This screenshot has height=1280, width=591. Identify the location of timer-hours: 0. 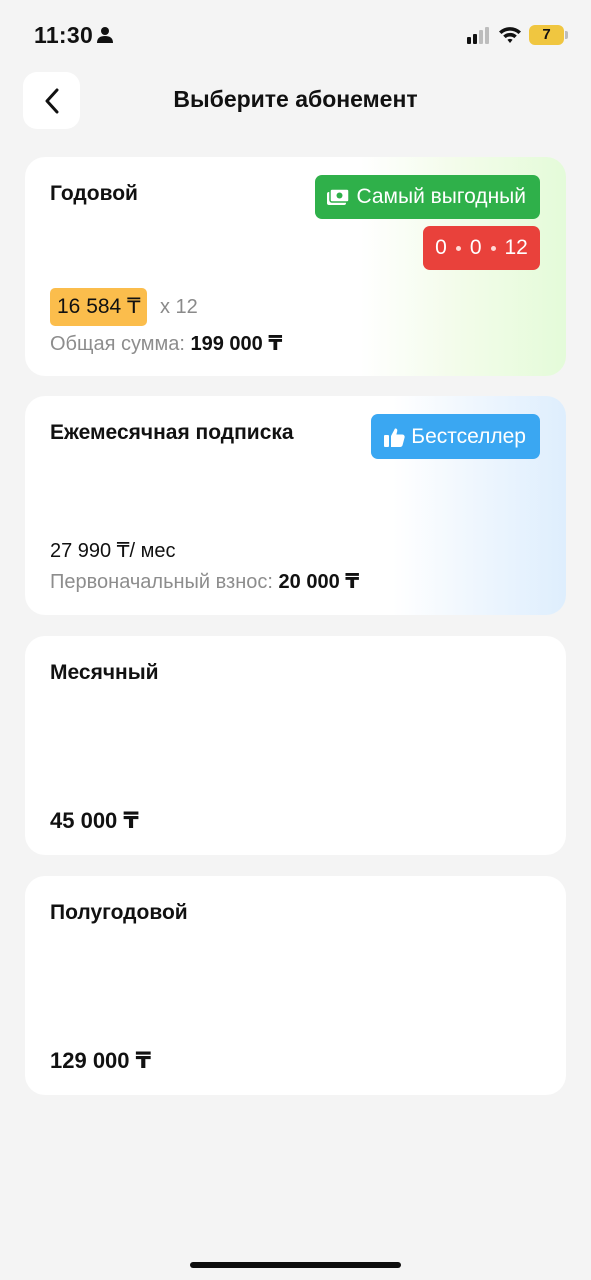
(441, 247).